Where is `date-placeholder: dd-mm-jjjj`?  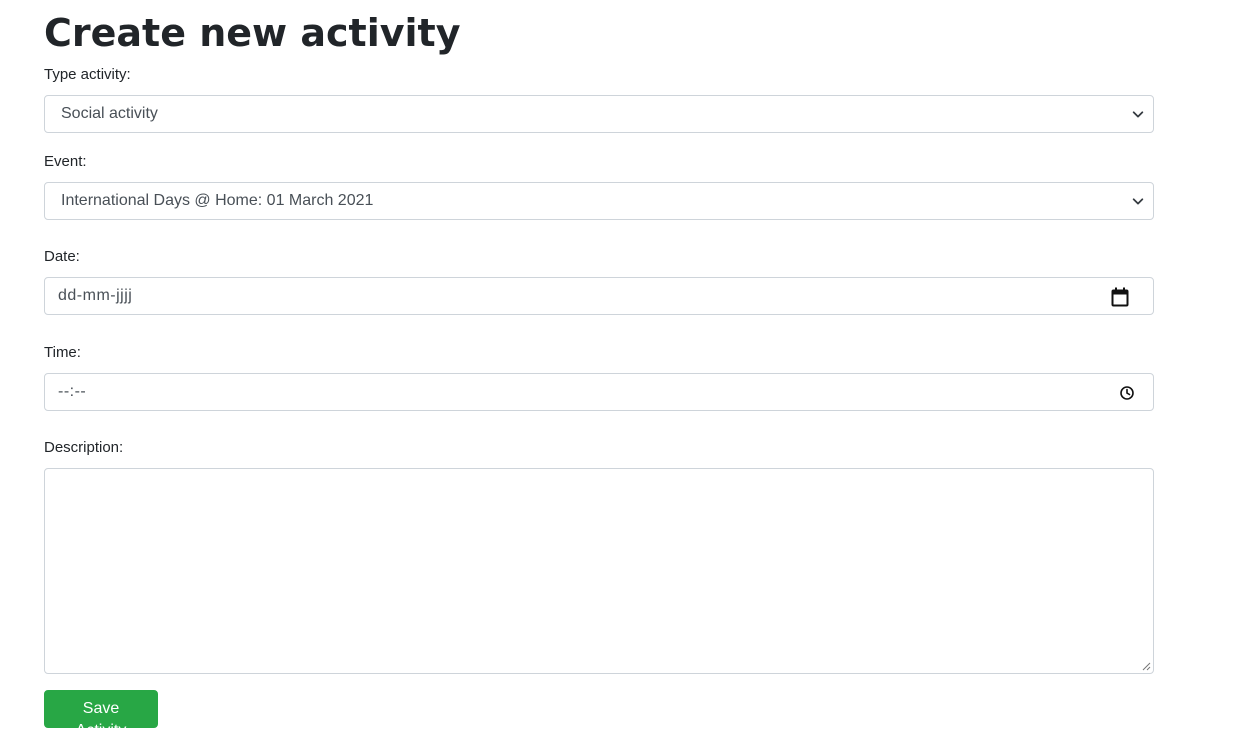
date-placeholder: dd-mm-jjjj is located at coordinates (95, 295).